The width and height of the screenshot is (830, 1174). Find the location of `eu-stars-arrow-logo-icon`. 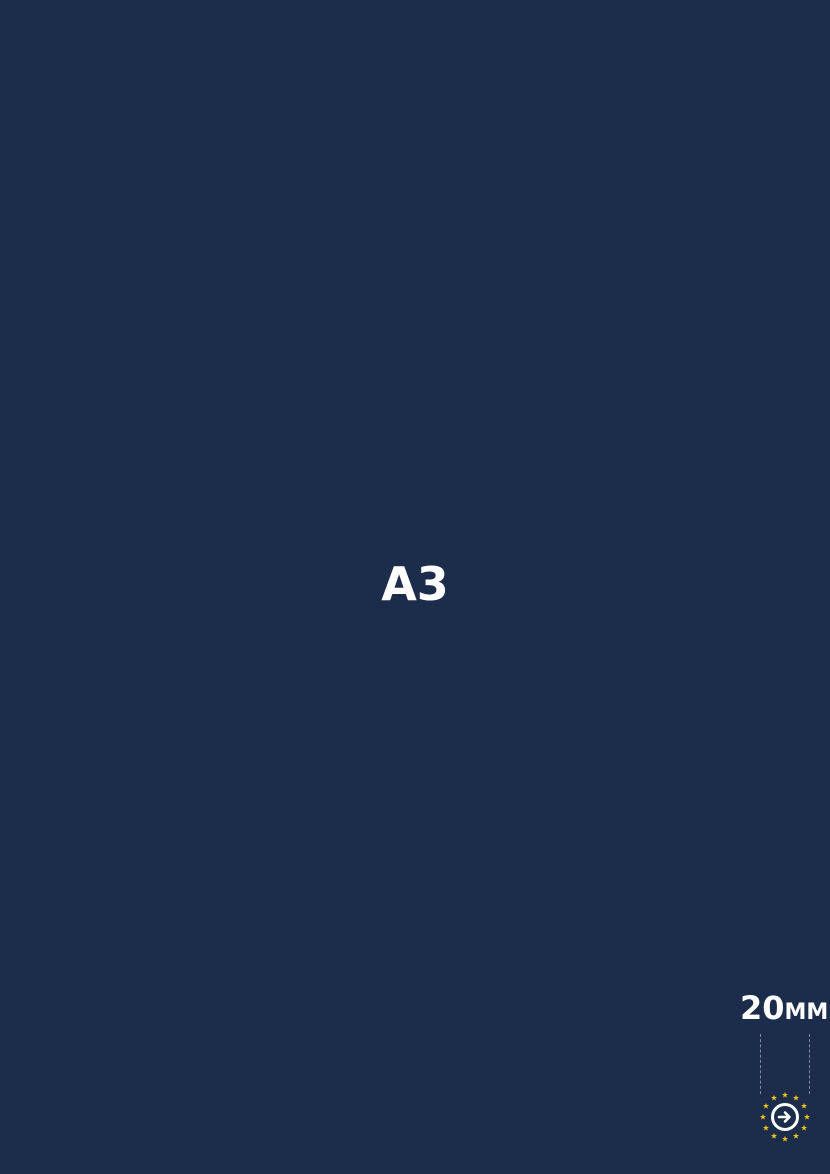

eu-stars-arrow-logo-icon is located at coordinates (785, 1116).